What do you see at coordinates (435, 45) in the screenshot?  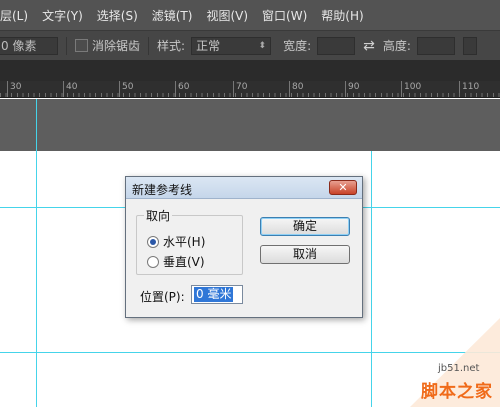 I see `height-input` at bounding box center [435, 45].